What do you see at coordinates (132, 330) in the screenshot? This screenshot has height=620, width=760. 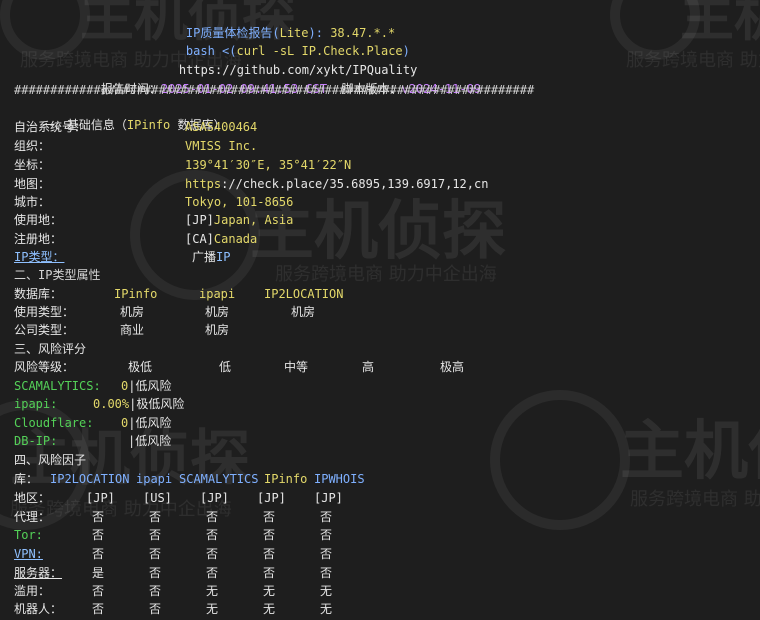 I see `types-company-0: 商业` at bounding box center [132, 330].